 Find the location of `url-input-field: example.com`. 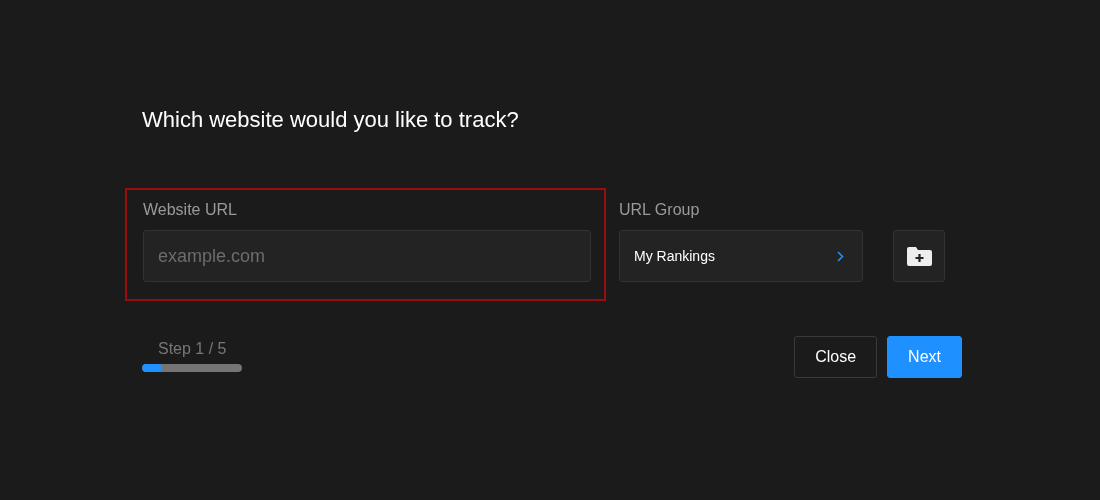

url-input-field: example.com is located at coordinates (367, 256).